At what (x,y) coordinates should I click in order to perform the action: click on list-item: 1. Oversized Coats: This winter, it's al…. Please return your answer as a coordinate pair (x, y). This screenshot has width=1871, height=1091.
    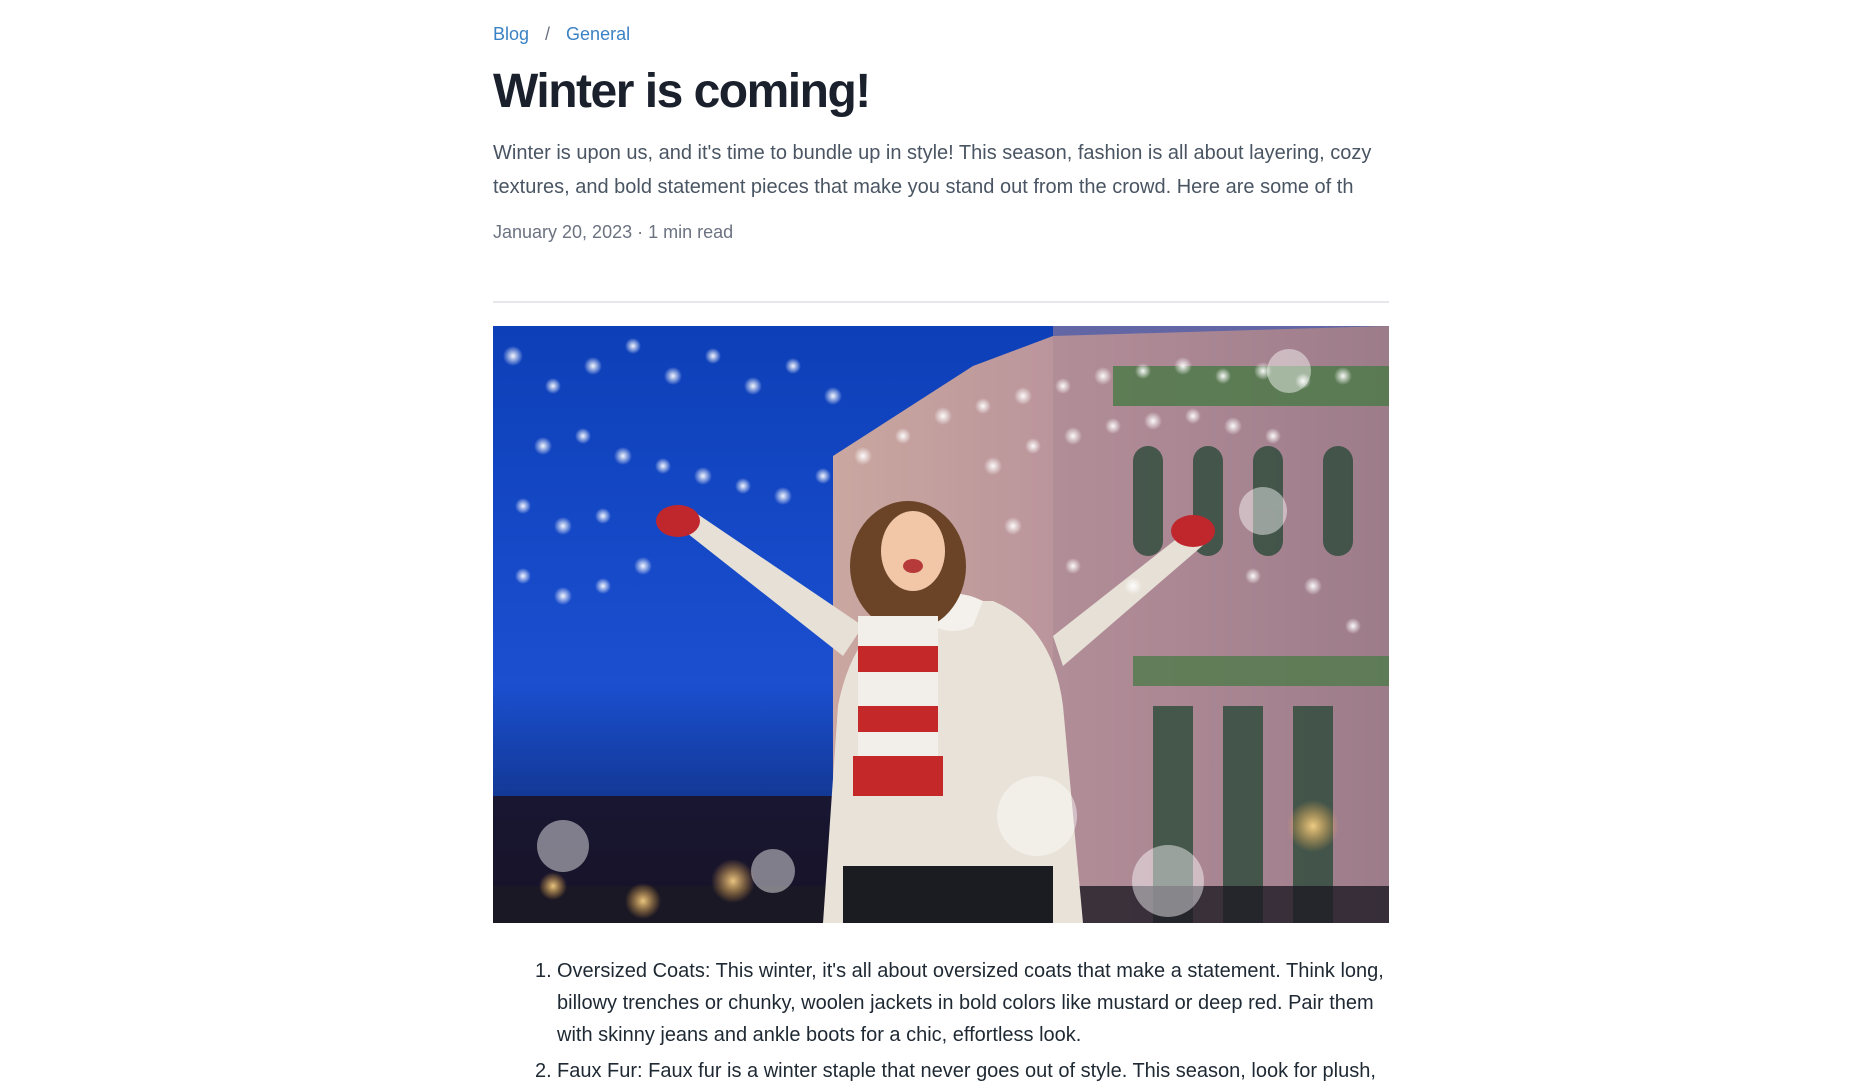
    Looking at the image, I should click on (941, 1003).